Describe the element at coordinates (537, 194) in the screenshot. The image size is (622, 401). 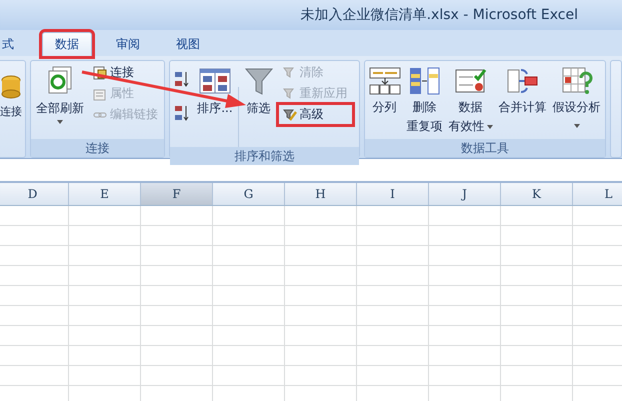
I see `column-header: K` at that location.